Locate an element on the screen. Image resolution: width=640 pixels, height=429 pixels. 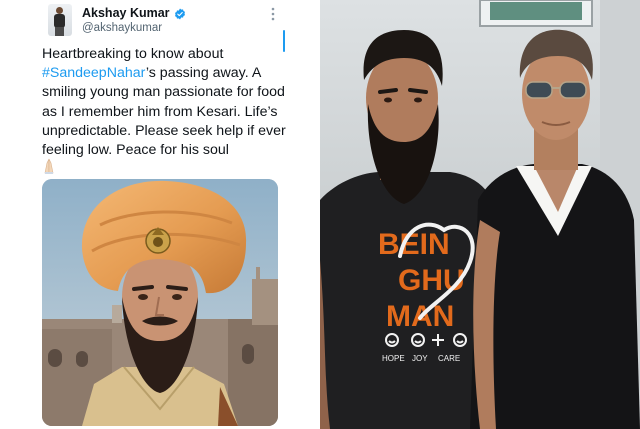
shirt-icon-label-hope: HOPE is located at coordinates (393, 358).